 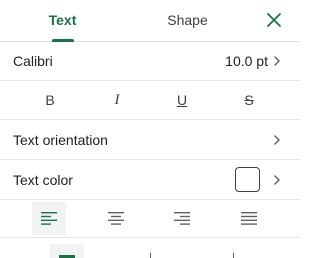 What do you see at coordinates (150, 219) in the screenshot?
I see `alignment-row` at bounding box center [150, 219].